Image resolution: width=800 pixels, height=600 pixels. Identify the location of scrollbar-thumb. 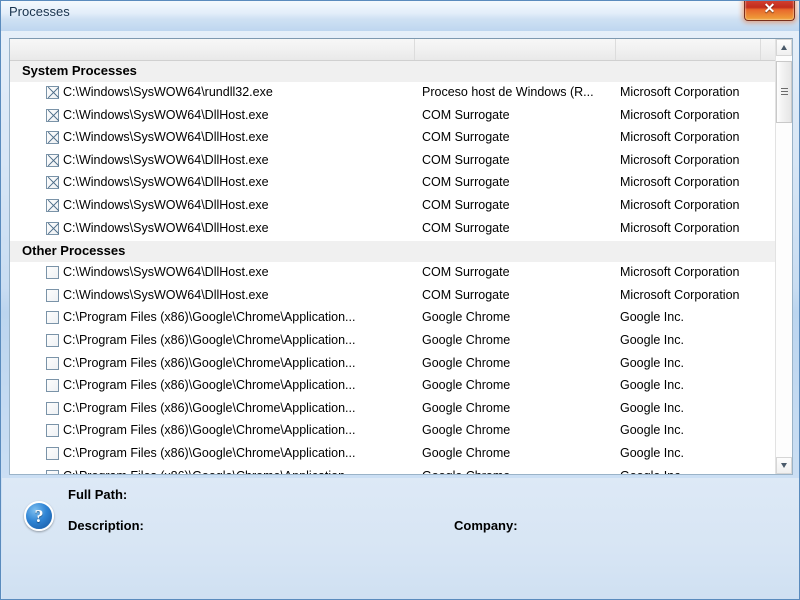
(784, 92).